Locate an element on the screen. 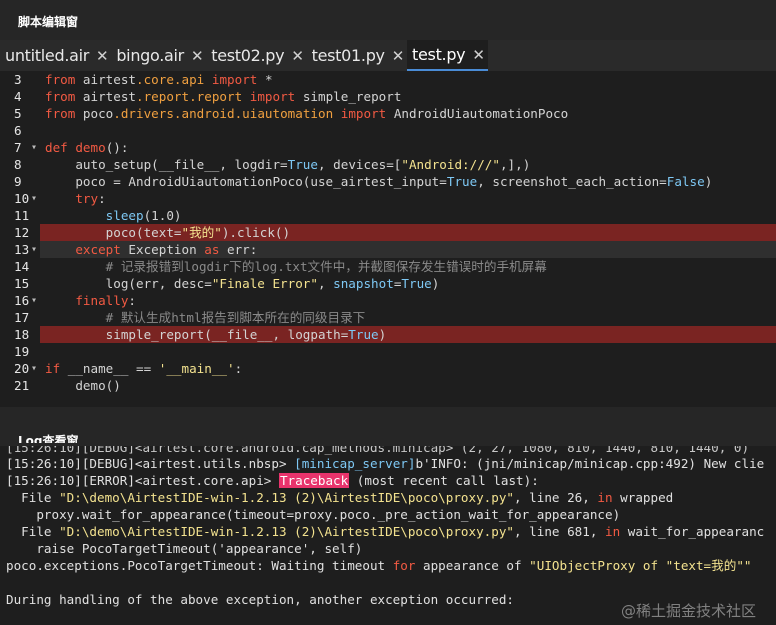 The height and width of the screenshot is (625, 776). code-line: 12 poco(text="我的").click() is located at coordinates (388, 232).